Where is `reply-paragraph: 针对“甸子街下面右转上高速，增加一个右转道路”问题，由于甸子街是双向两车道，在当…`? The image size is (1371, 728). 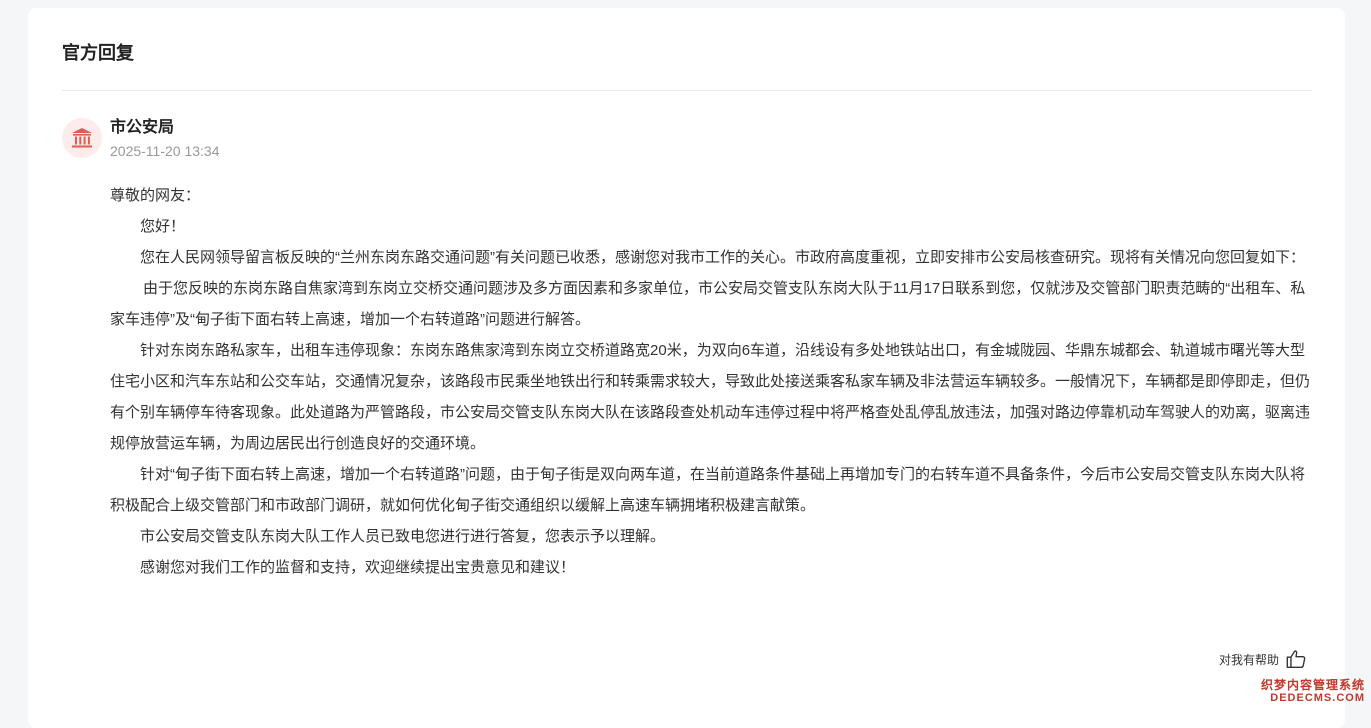 reply-paragraph: 针对“甸子街下面右转上高速，增加一个右转道路”问题，由于甸子街是双向两车道，在当… is located at coordinates (707, 490).